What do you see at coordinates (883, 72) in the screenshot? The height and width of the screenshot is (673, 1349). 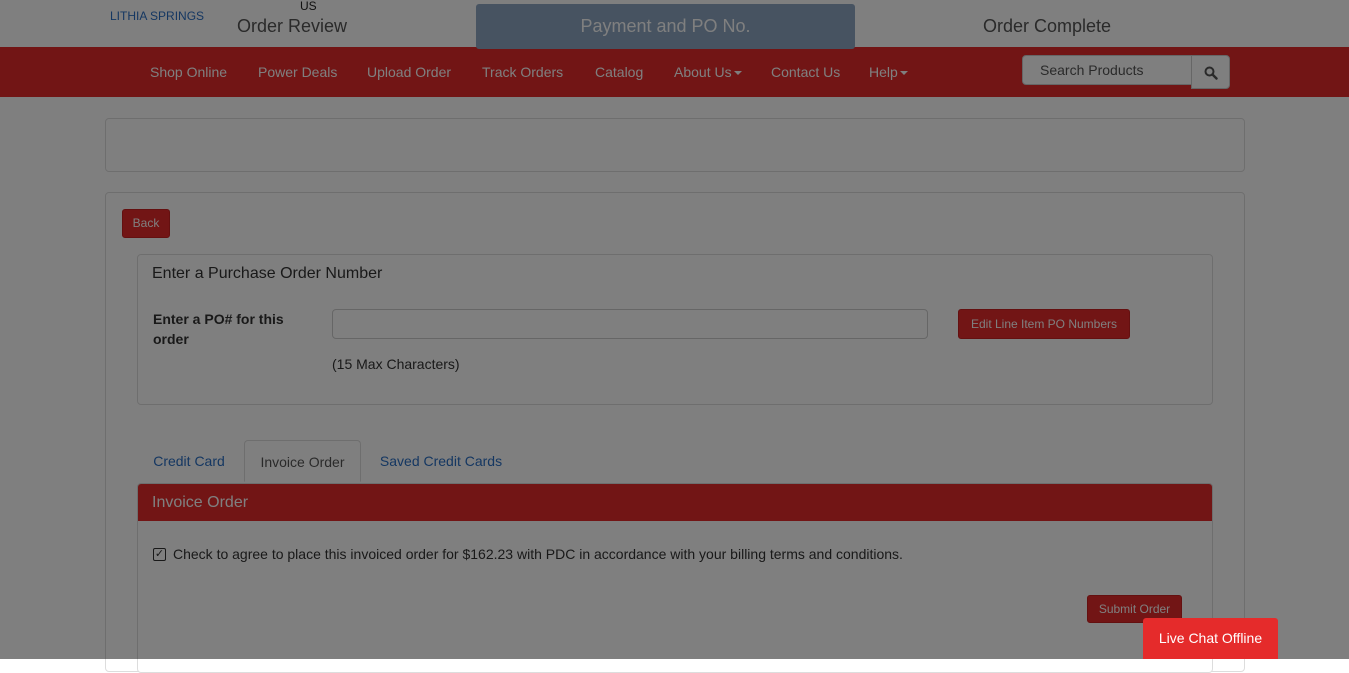 I see `nav-help-label: Help` at bounding box center [883, 72].